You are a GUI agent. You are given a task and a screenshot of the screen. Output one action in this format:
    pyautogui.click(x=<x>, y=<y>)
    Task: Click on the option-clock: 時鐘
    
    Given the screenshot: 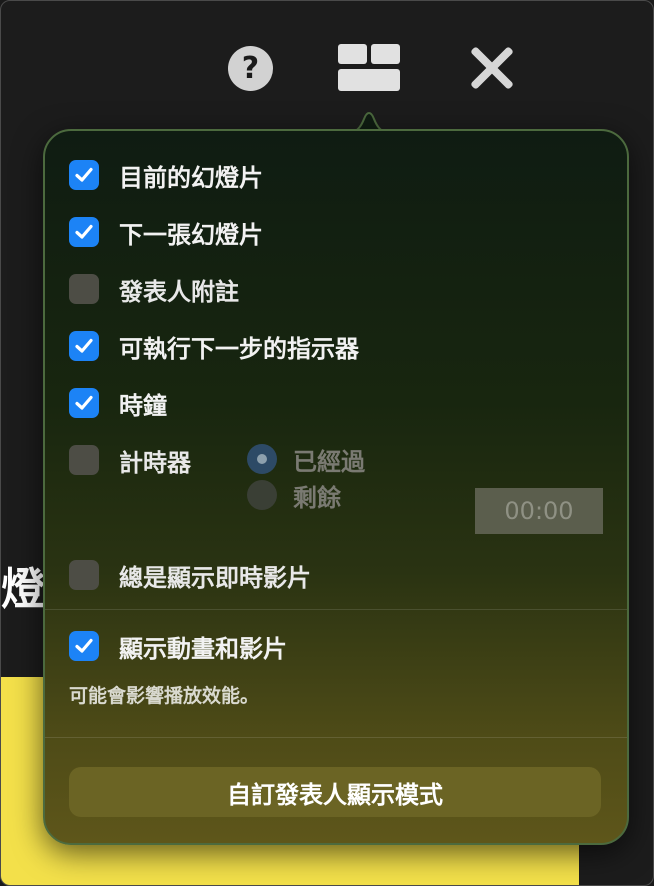 What is the action you would take?
    pyautogui.click(x=118, y=403)
    